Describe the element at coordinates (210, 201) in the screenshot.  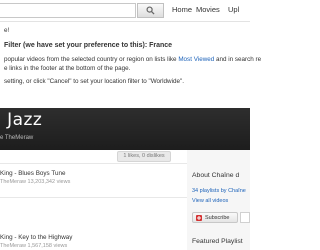
I see `view-all-videos-link: View all videos` at that location.